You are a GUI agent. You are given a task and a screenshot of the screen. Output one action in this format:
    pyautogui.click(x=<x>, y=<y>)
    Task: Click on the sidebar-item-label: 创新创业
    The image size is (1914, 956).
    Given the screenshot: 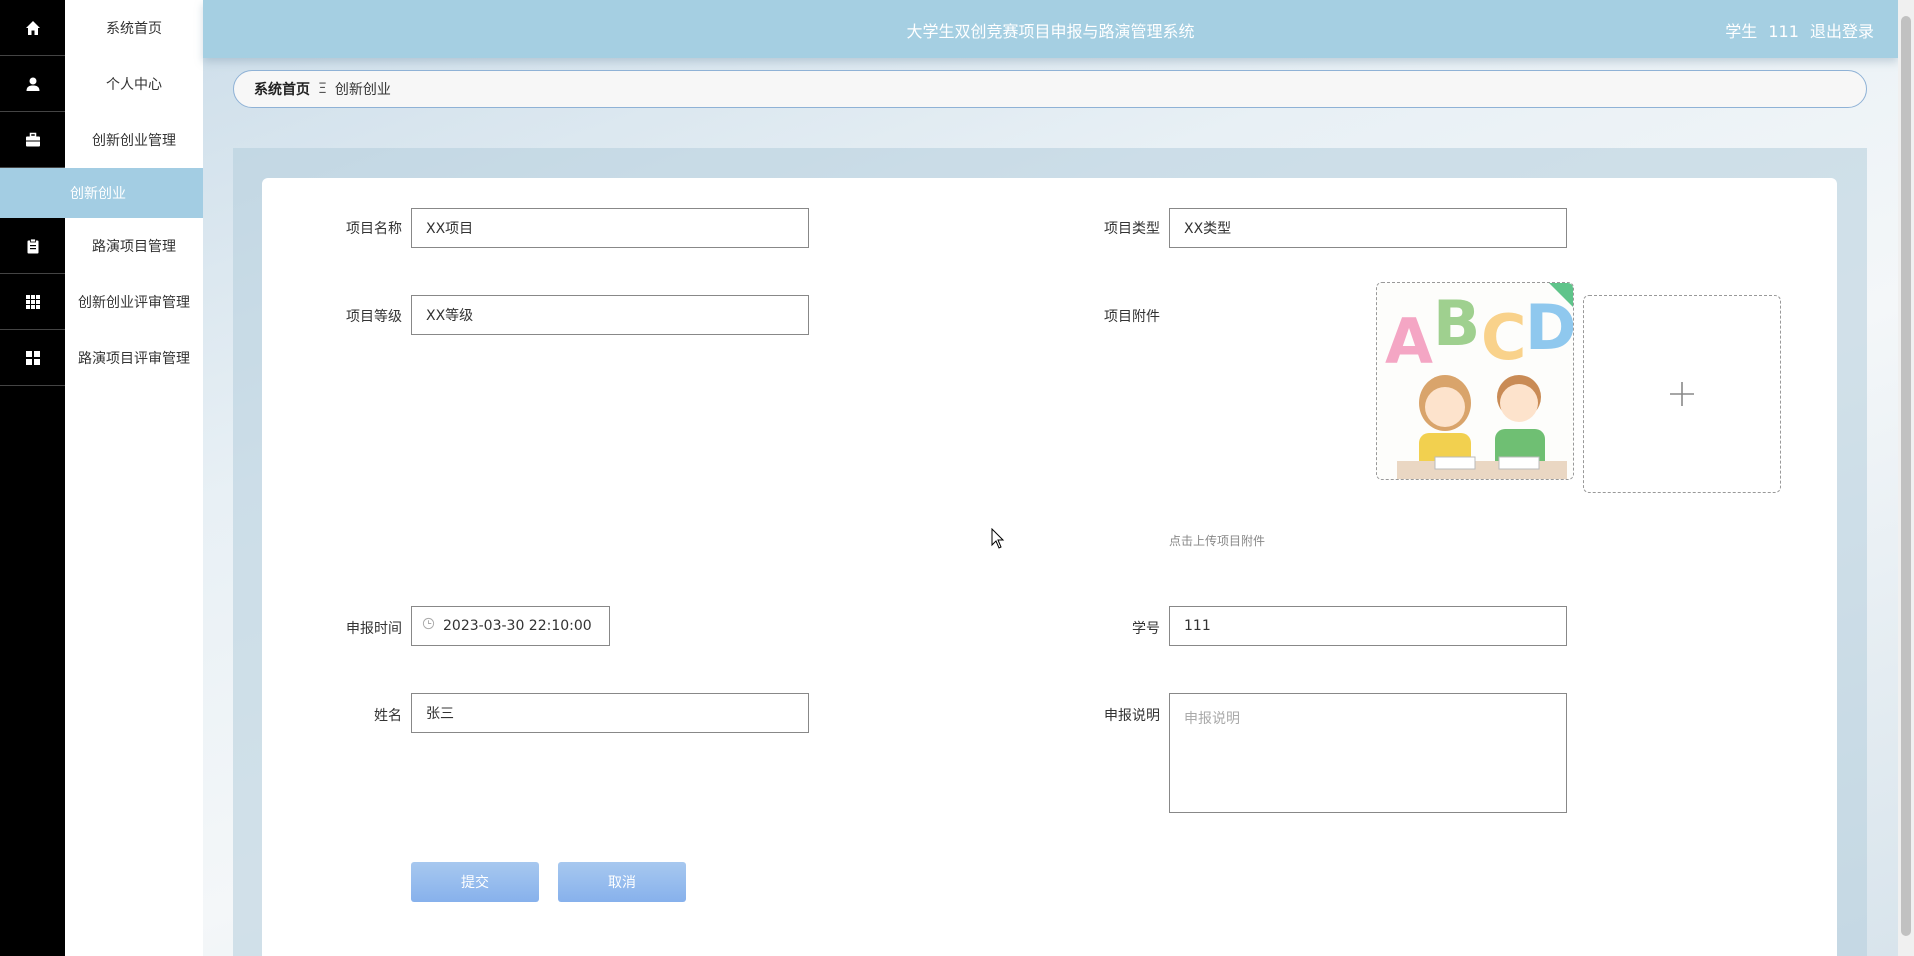 What is the action you would take?
    pyautogui.click(x=98, y=194)
    